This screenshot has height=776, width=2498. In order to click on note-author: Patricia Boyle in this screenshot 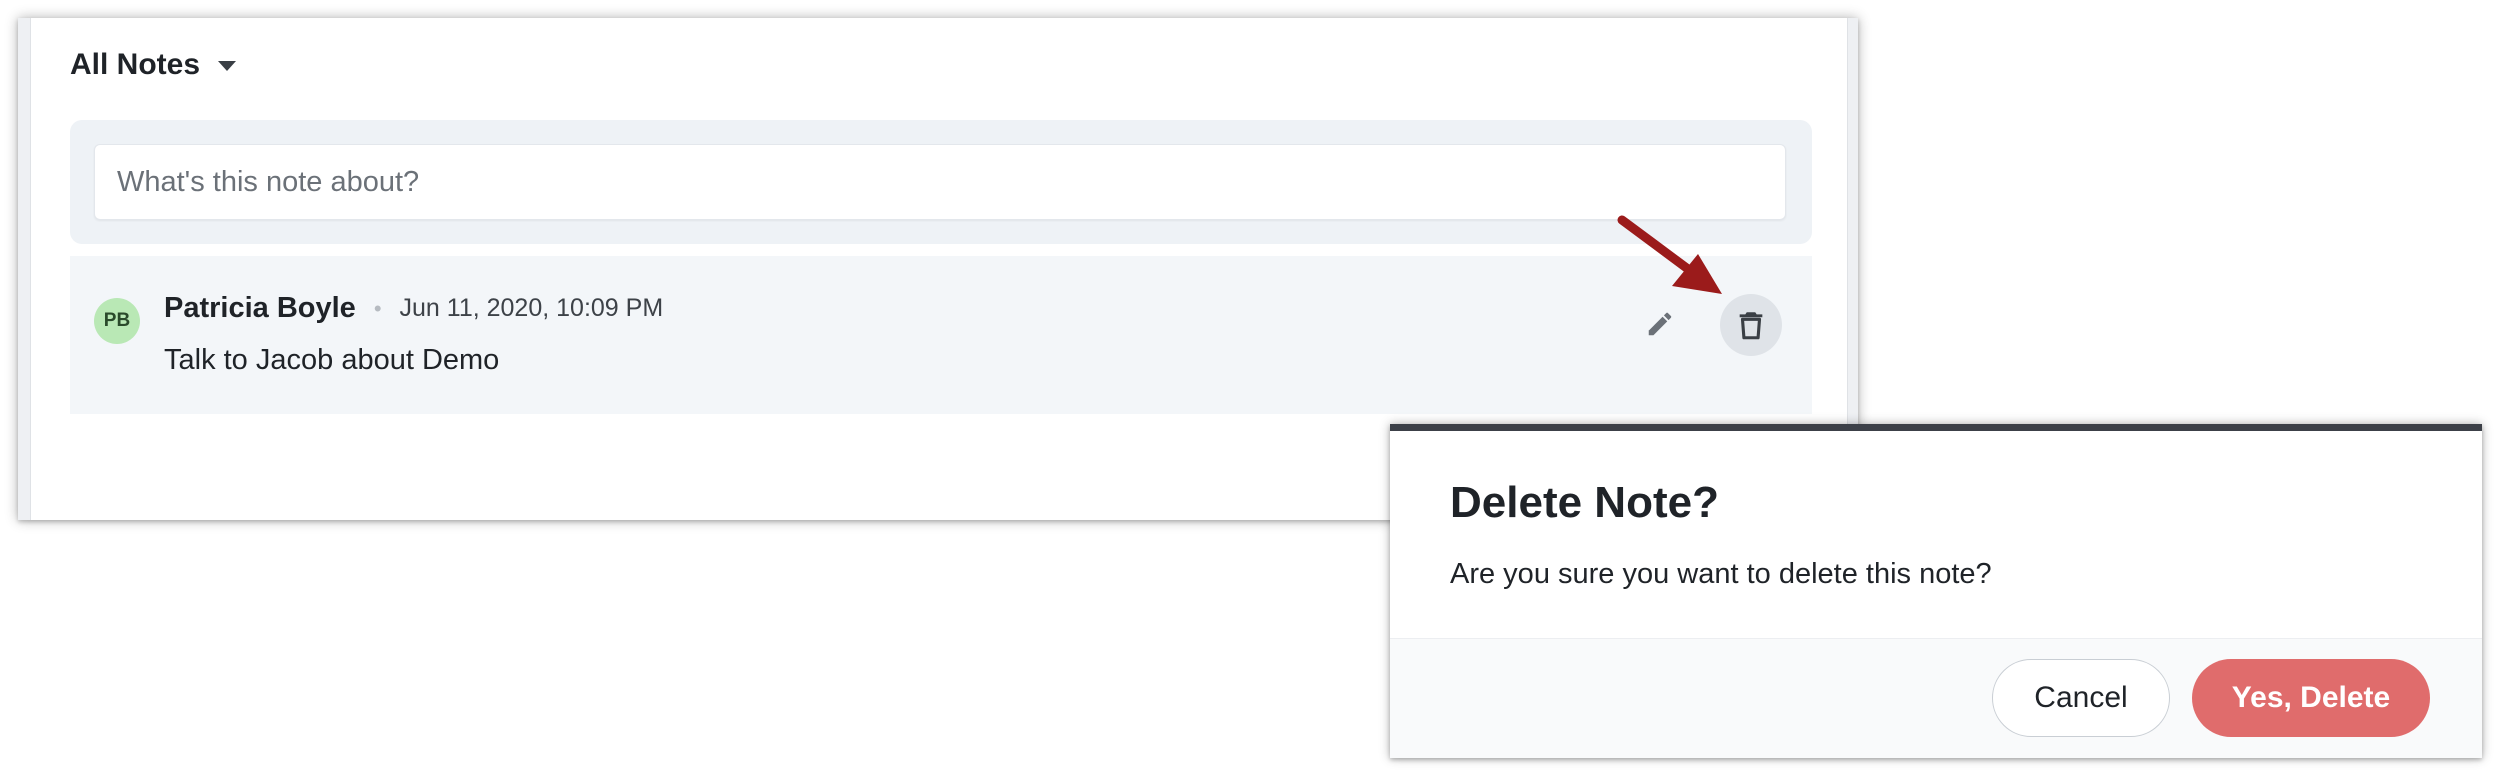, I will do `click(260, 308)`.